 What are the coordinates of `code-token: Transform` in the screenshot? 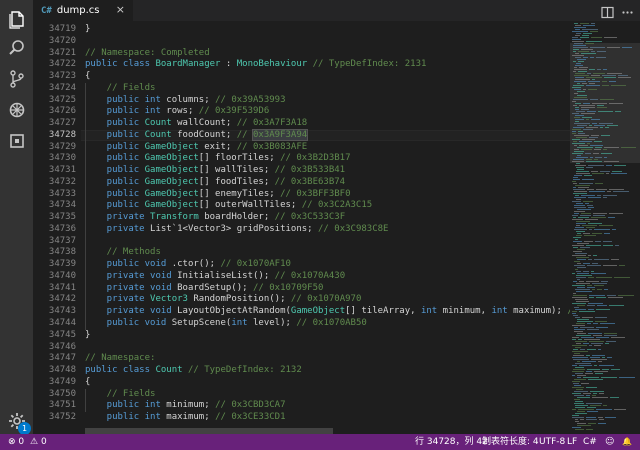 It's located at (174, 217).